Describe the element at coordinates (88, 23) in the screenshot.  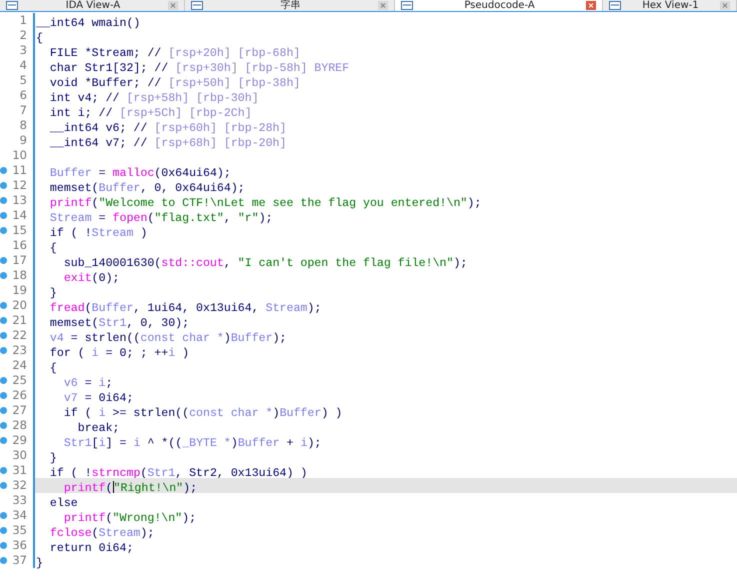
I see `code-line: __int64 wmain()` at that location.